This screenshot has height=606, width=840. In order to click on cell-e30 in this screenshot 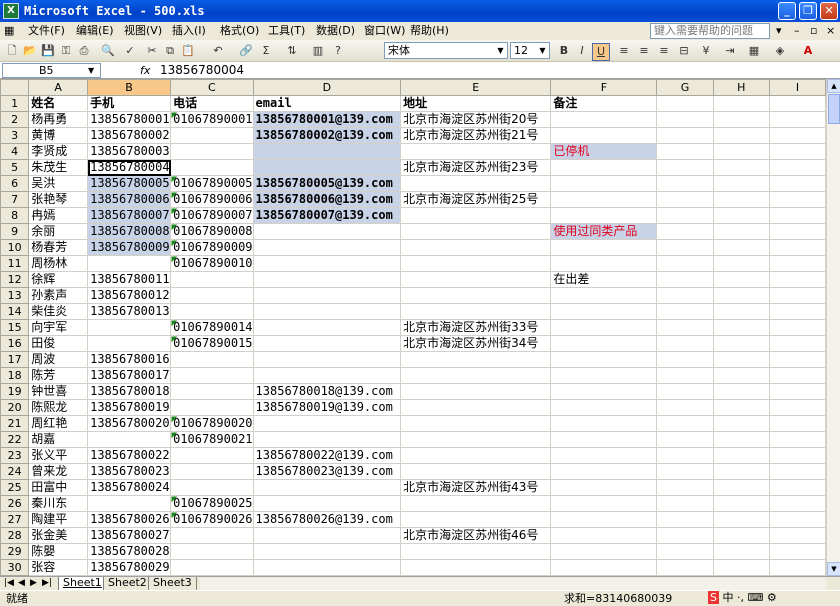, I will do `click(476, 567)`.